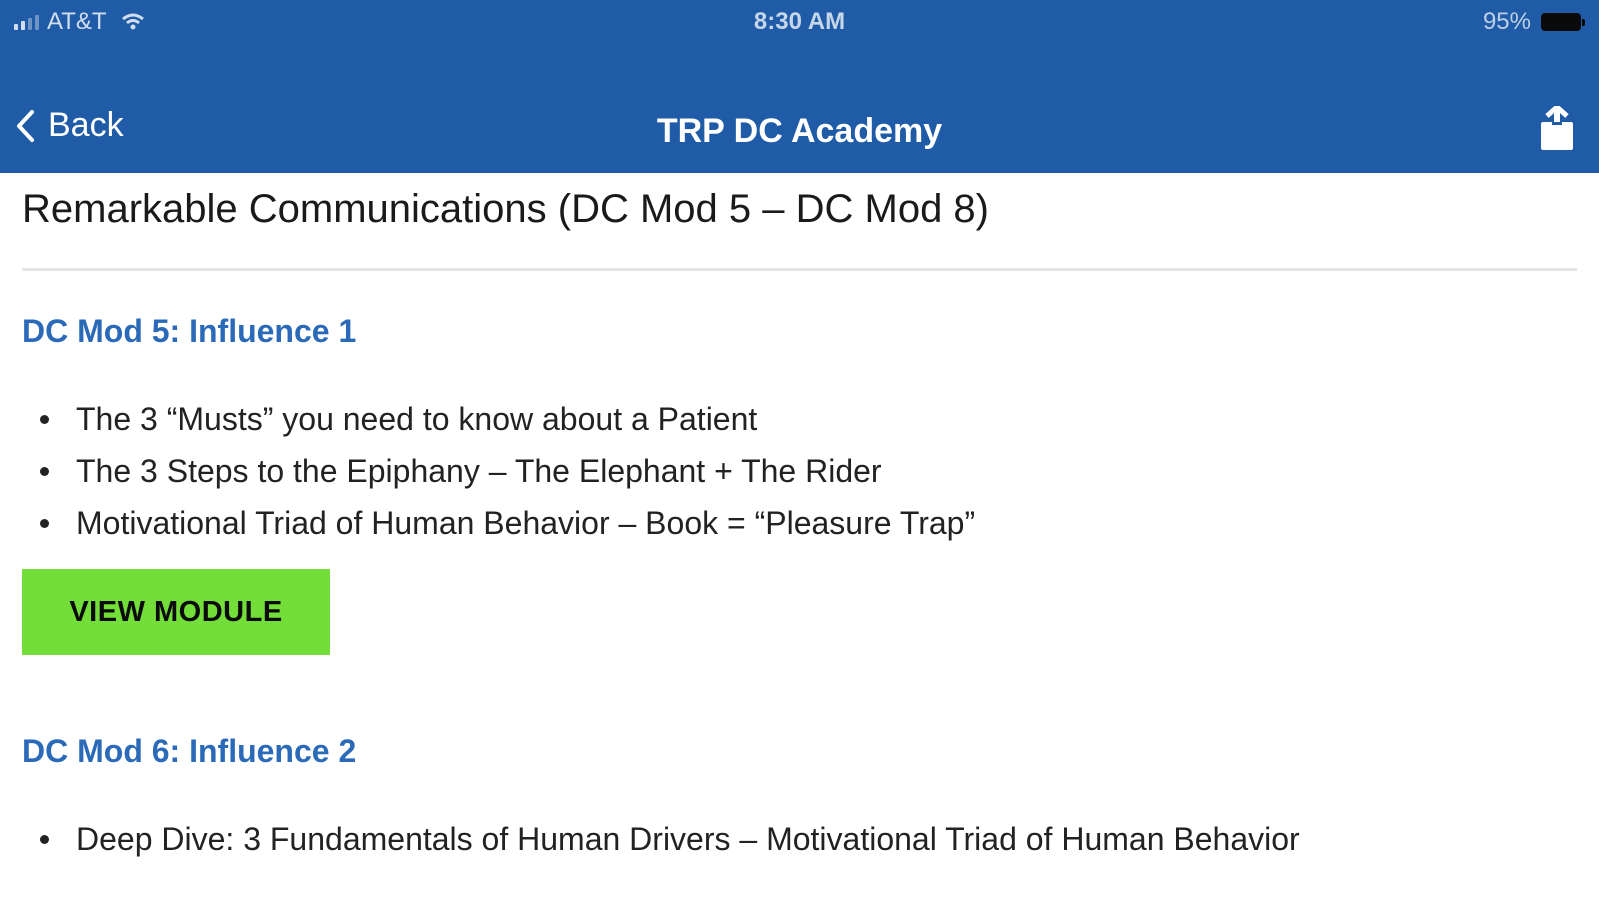 Image resolution: width=1599 pixels, height=900 pixels. I want to click on nav-title: TRP DC Academy, so click(799, 131).